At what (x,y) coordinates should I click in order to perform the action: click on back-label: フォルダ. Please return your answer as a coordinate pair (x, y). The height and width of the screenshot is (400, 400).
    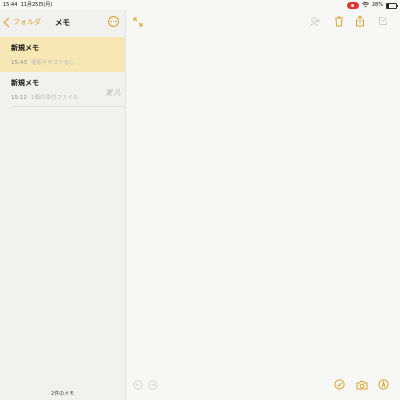
    Looking at the image, I should click on (27, 22).